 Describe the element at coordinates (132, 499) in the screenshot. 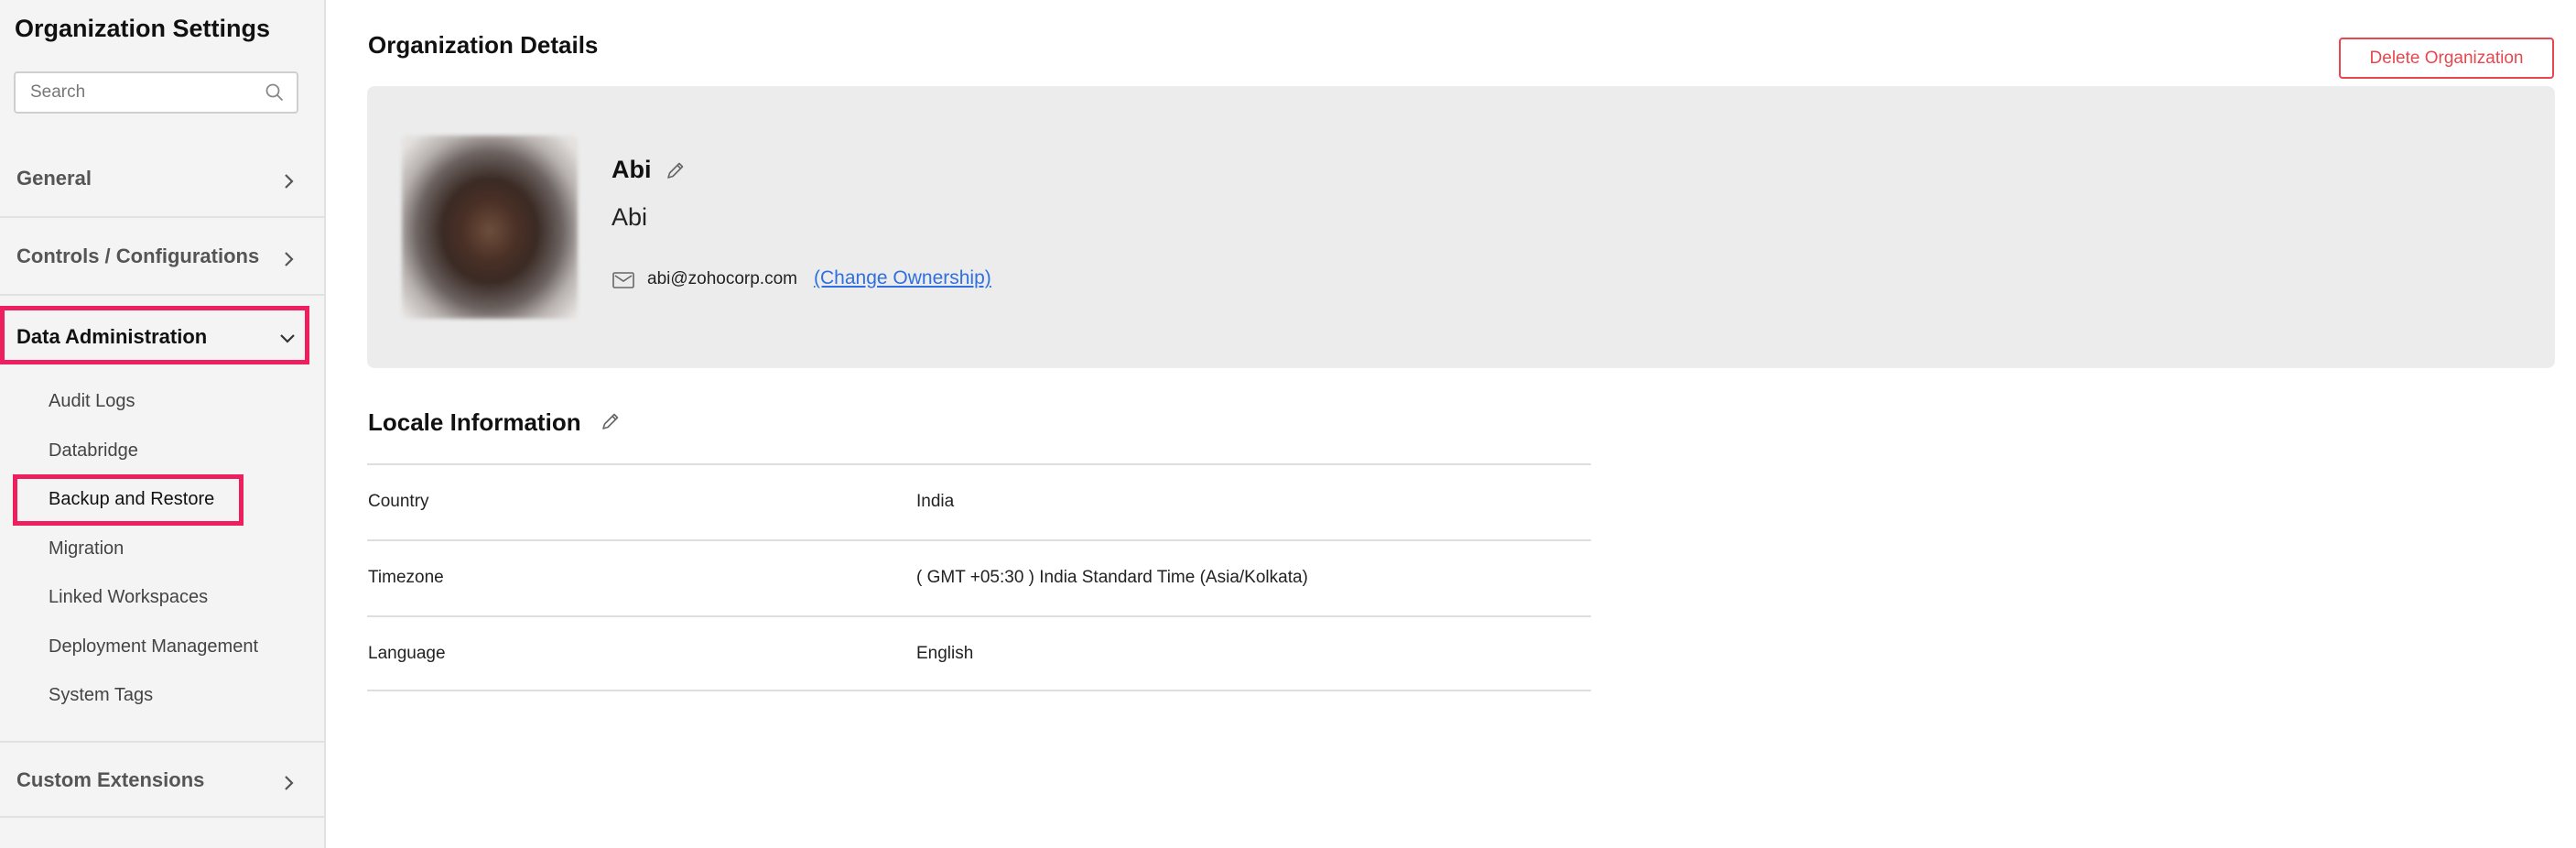

I see `sidebar-item-backup-and-restore: Backup and Restore` at that location.